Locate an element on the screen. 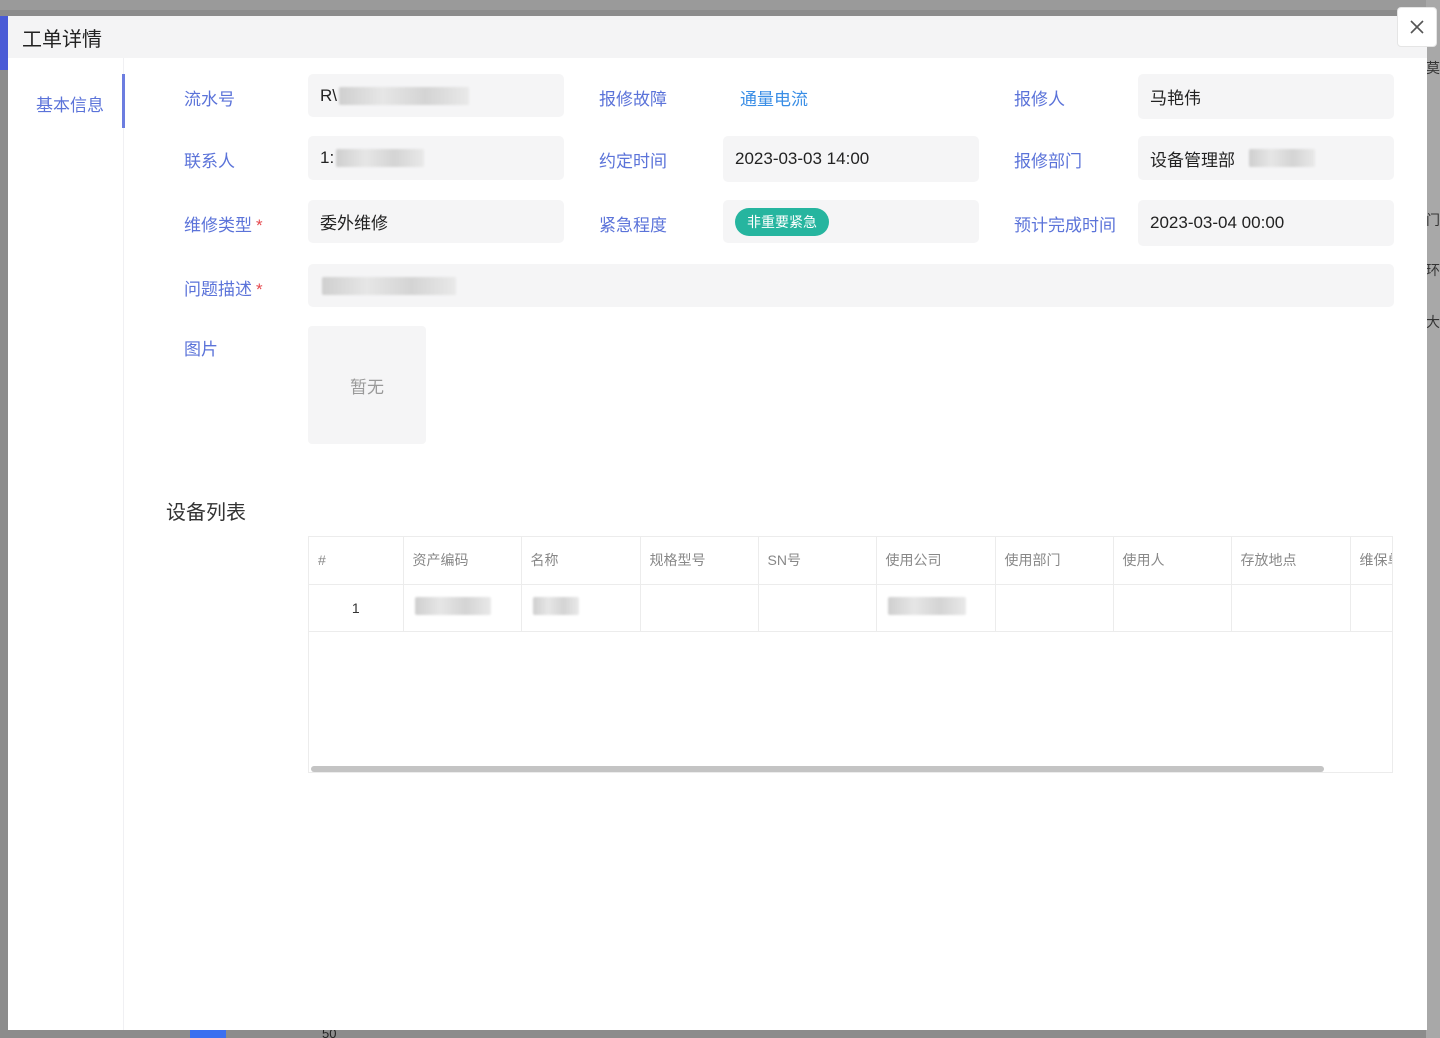 The image size is (1440, 1038). background-pagination: 50 is located at coordinates (250, 1032).